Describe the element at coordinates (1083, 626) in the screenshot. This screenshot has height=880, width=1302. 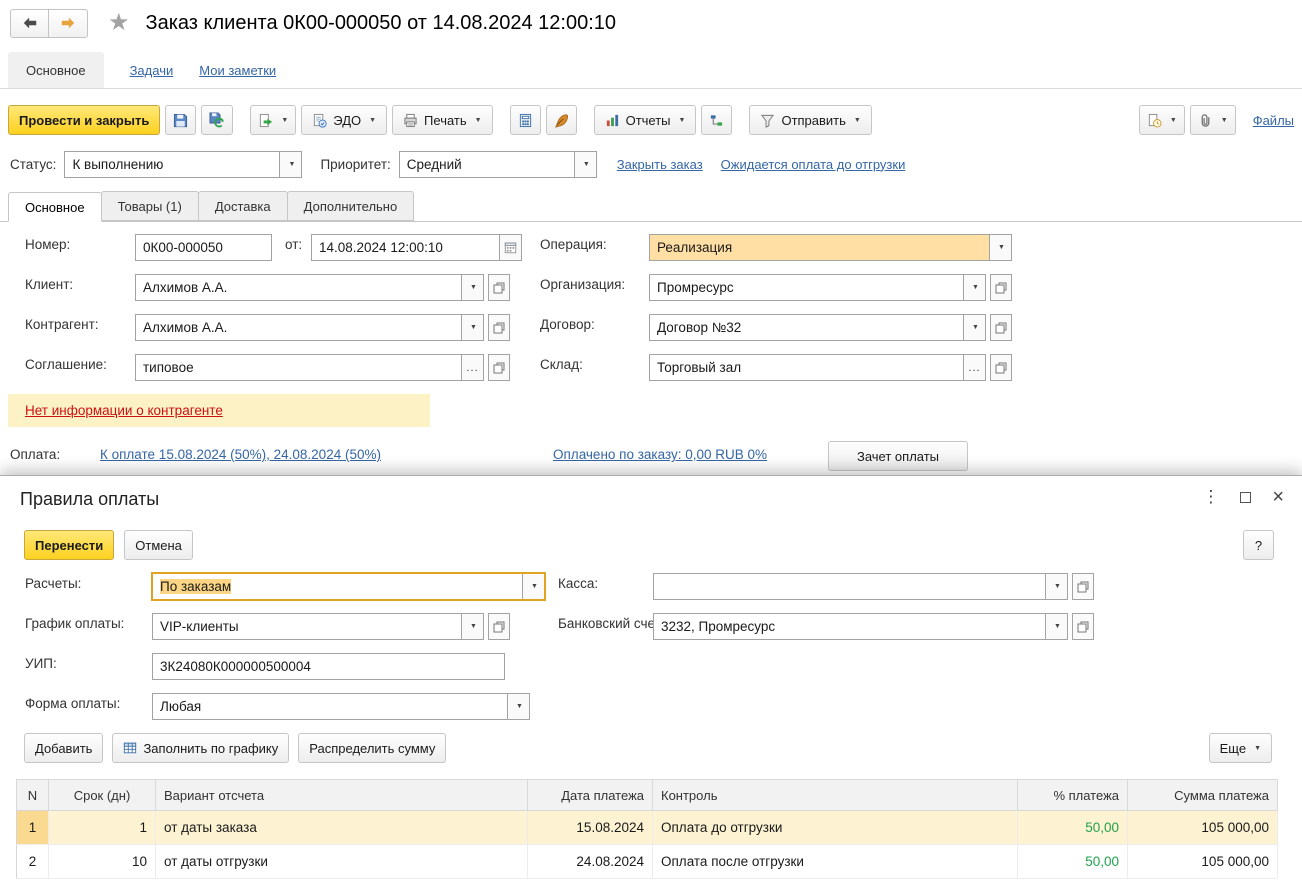
I see `bank-account-open-button` at that location.